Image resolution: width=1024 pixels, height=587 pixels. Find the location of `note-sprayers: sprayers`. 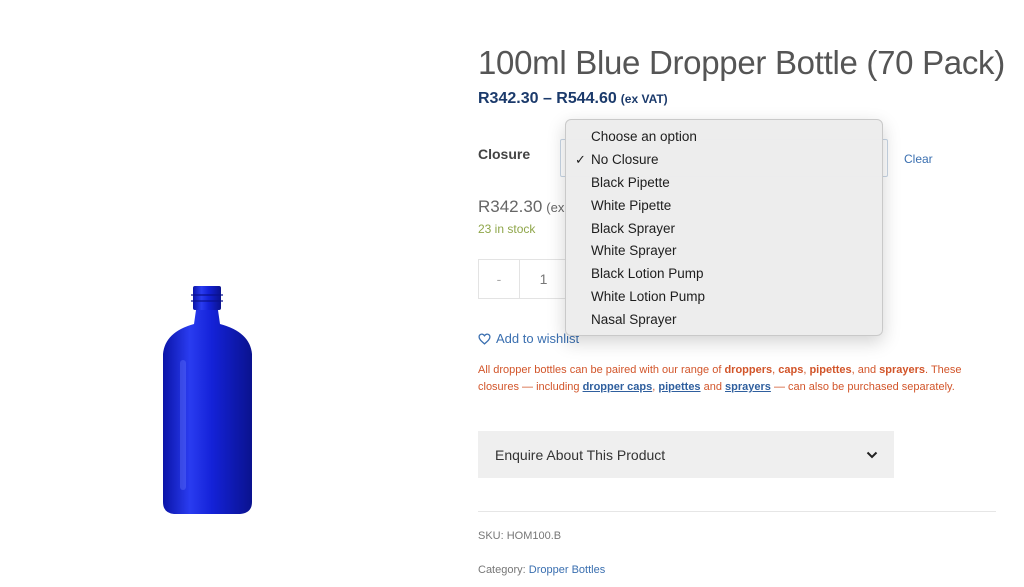

note-sprayers: sprayers is located at coordinates (902, 370).